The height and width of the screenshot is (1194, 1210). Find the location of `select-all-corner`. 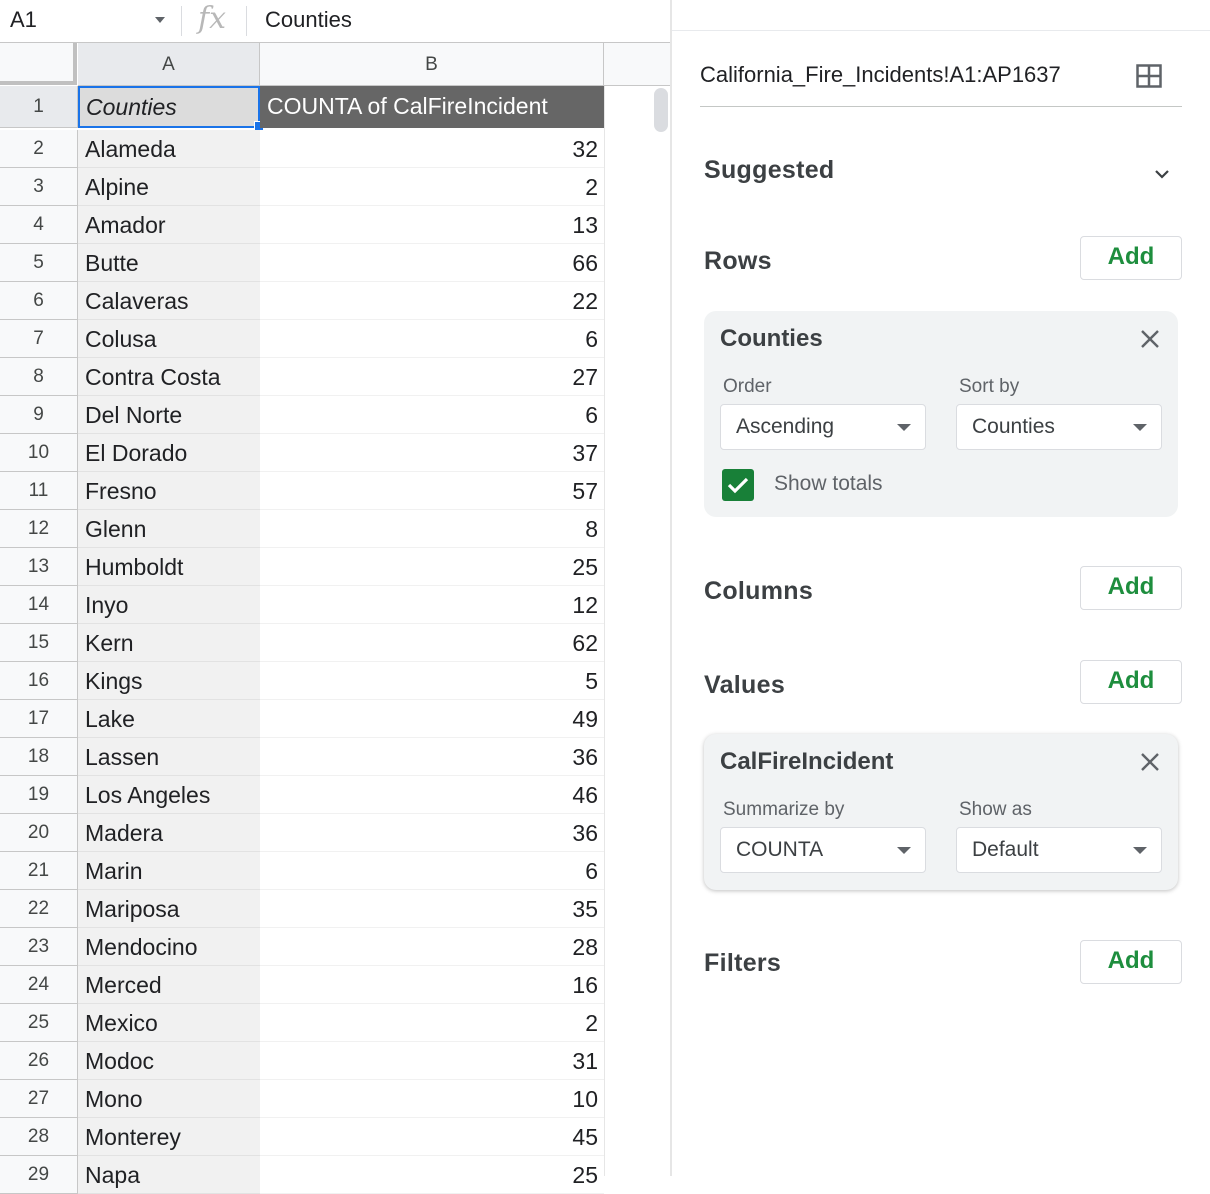

select-all-corner is located at coordinates (38, 64).